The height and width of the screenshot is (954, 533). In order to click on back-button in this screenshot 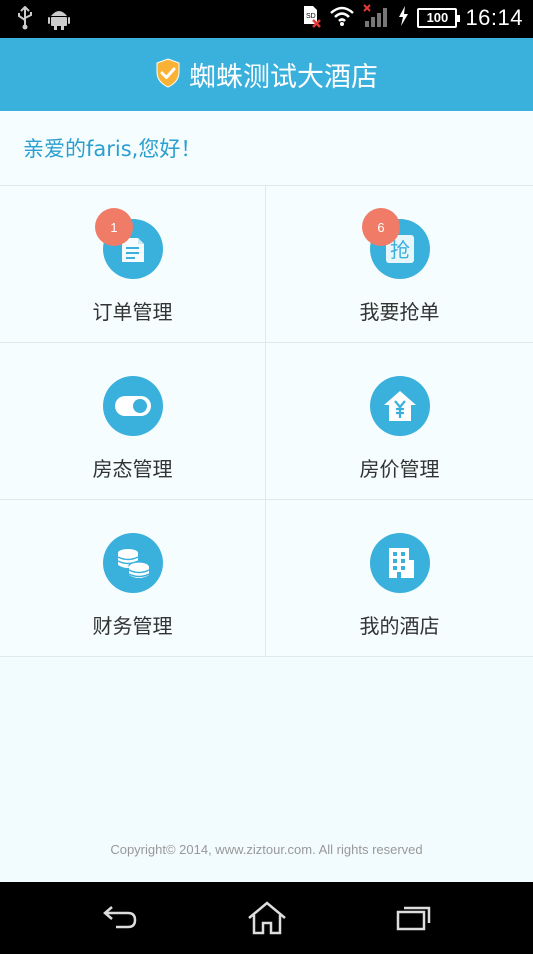, I will do `click(120, 918)`.